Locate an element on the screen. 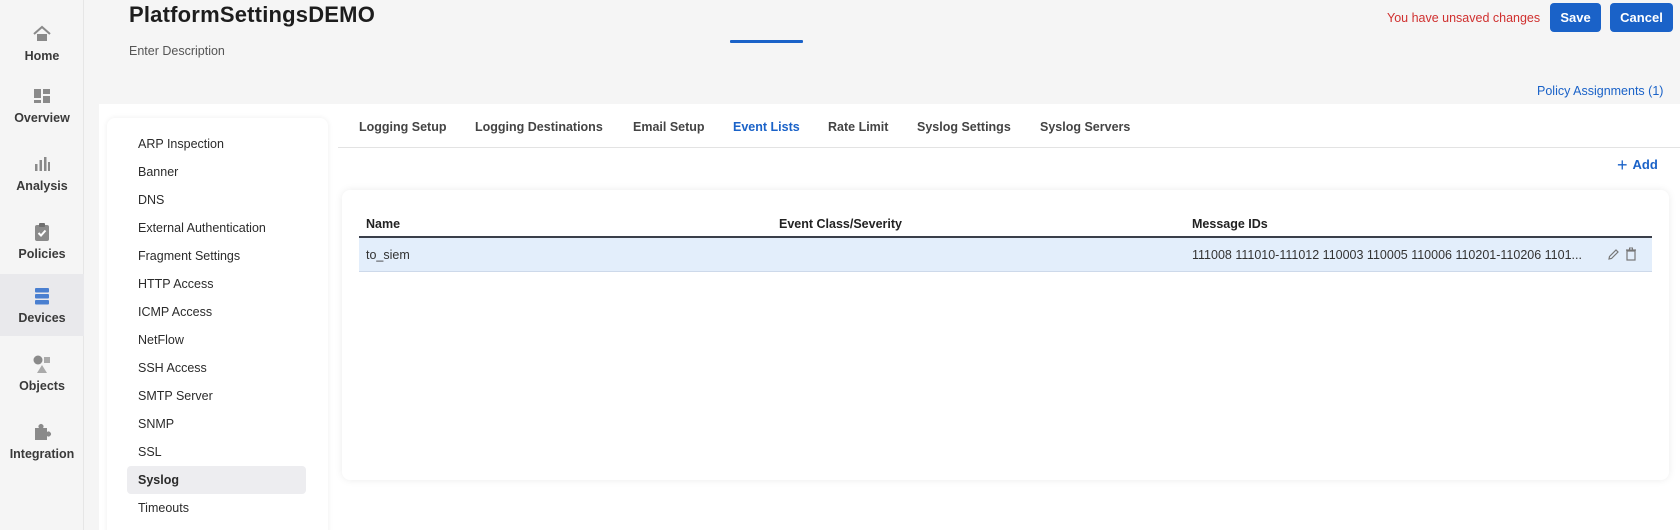  unsaved-changes-text: You have unsaved changes is located at coordinates (1464, 18).